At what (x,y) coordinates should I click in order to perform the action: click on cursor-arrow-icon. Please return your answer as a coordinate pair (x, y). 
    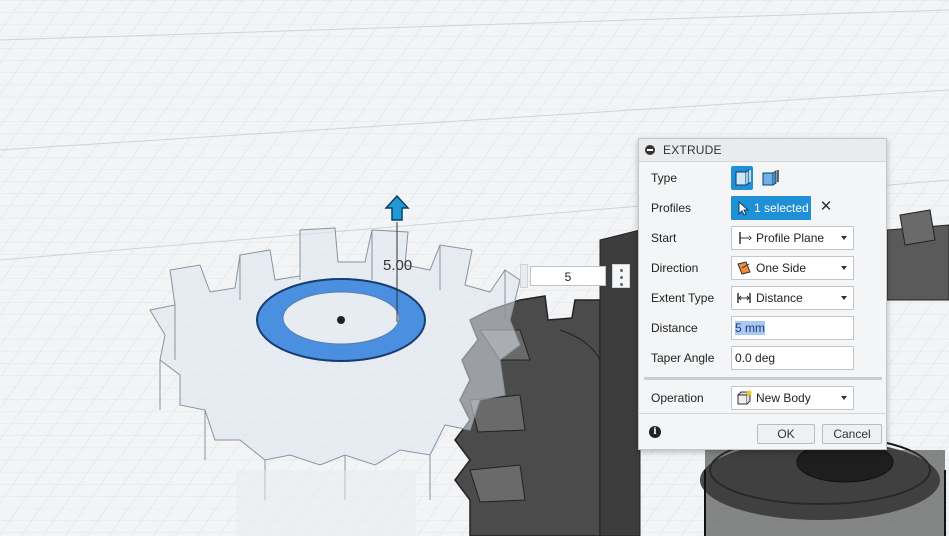
    Looking at the image, I should click on (744, 208).